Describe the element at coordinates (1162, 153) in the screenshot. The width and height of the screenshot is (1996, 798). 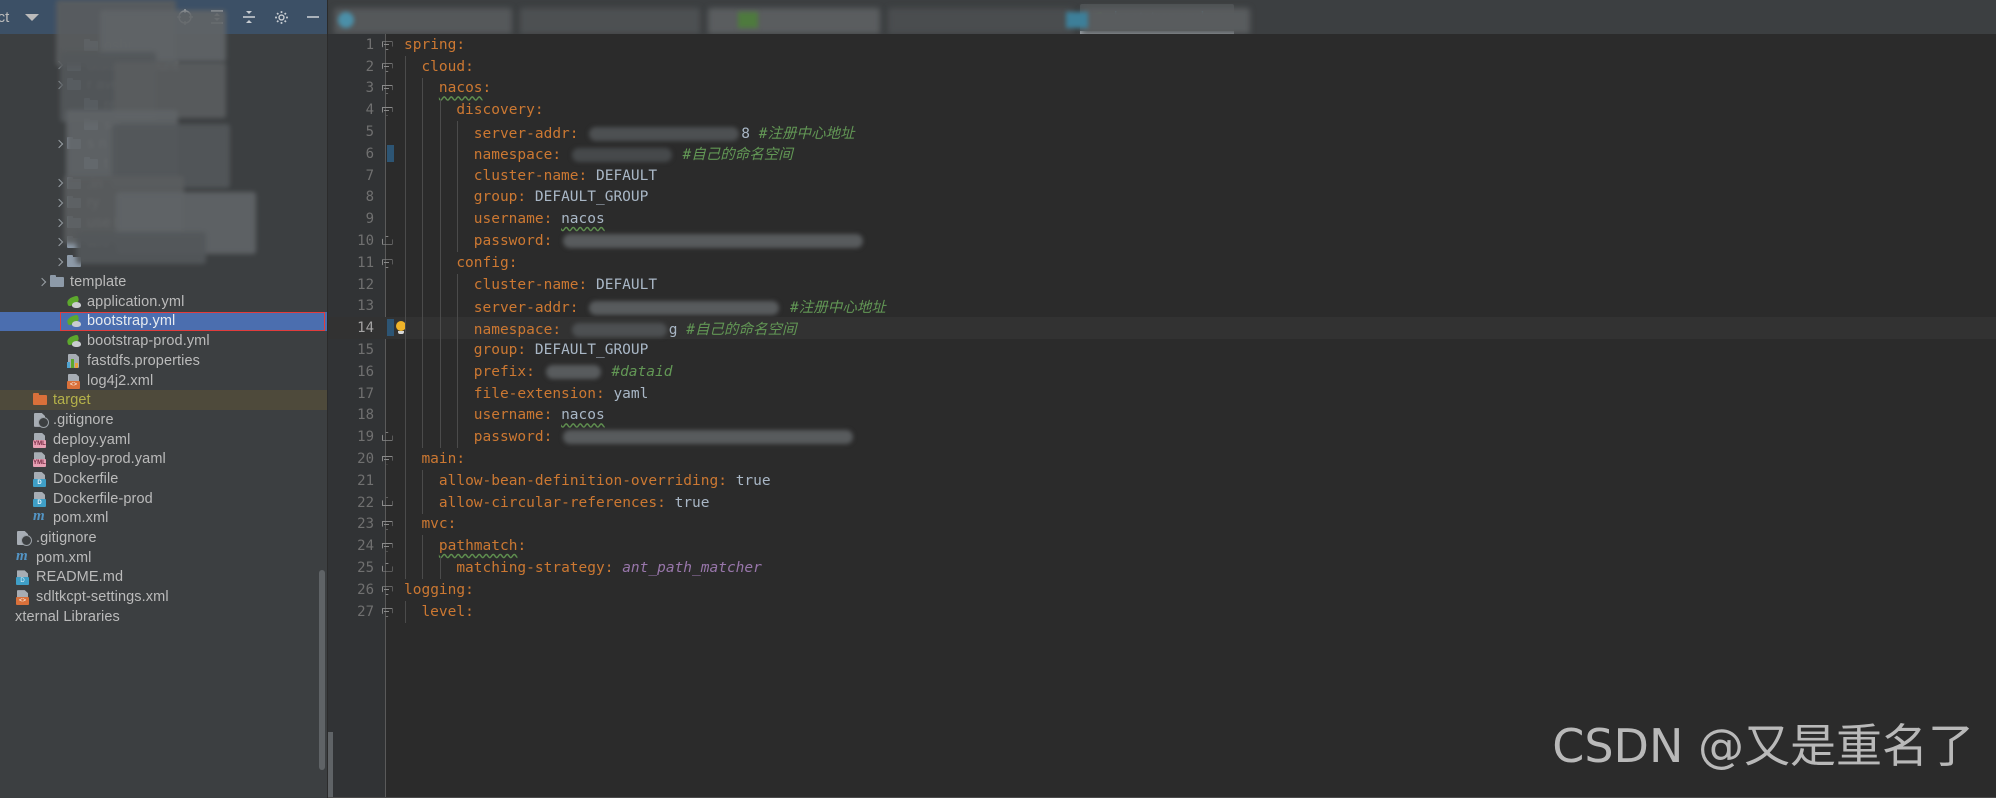
I see `code-line: 6 namespace: #自己的命名空间` at that location.